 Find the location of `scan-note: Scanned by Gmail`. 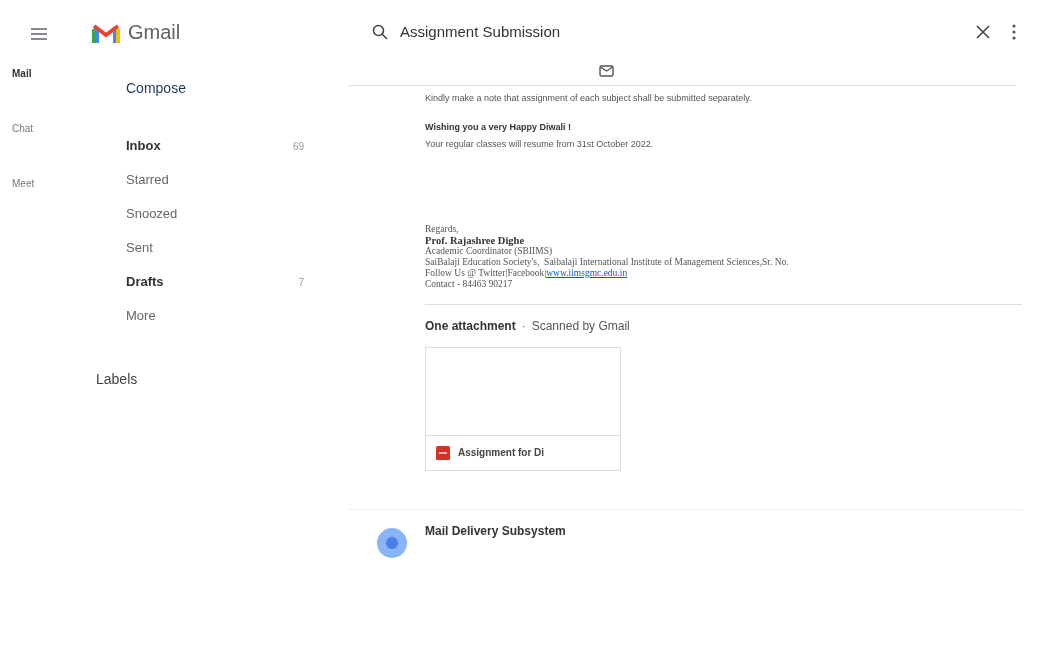

scan-note: Scanned by Gmail is located at coordinates (580, 326).